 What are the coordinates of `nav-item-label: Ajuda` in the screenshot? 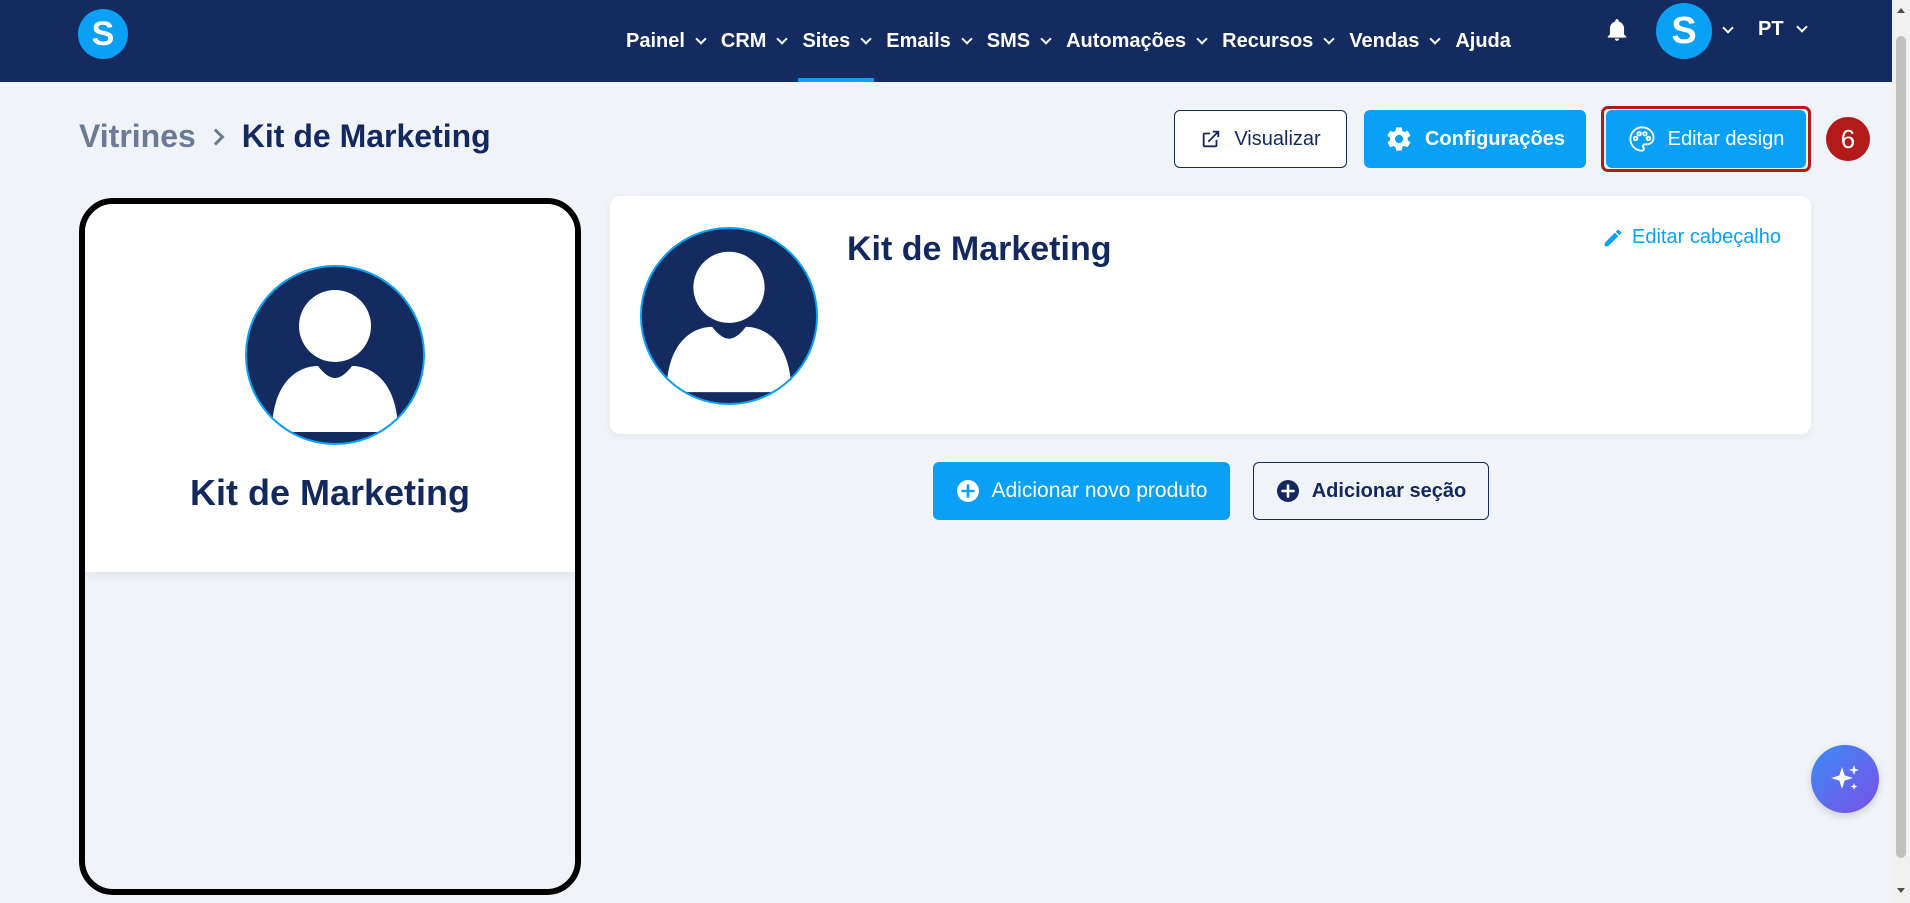 It's located at (1483, 40).